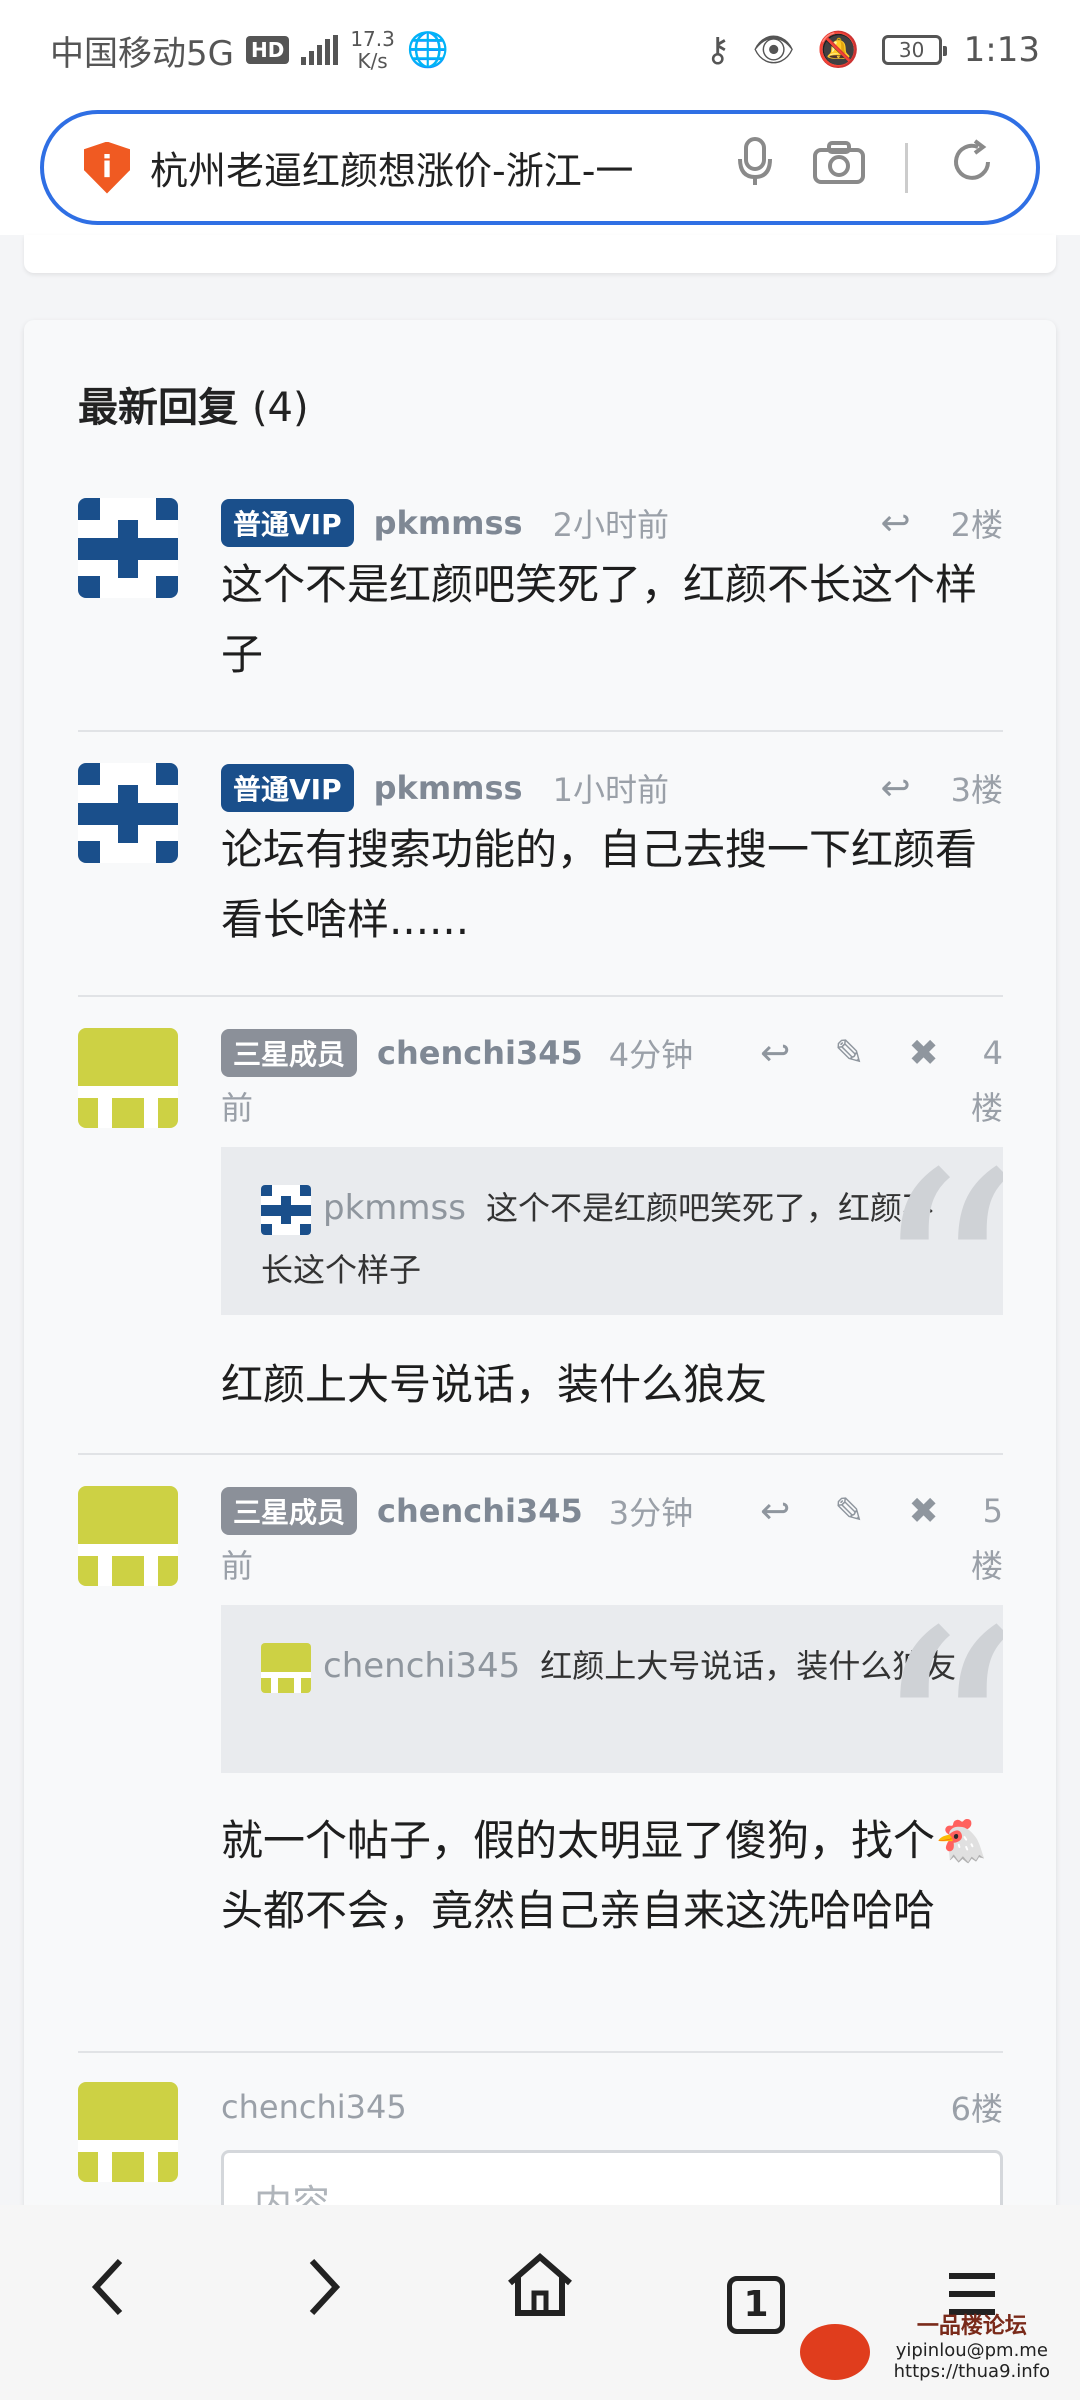 The image size is (1080, 2400). What do you see at coordinates (540, 50) in the screenshot?
I see `status-bar: 中国移动5G HD 17.3 K/s 🌐 ⚷ 👁 🔕 30 1:13` at bounding box center [540, 50].